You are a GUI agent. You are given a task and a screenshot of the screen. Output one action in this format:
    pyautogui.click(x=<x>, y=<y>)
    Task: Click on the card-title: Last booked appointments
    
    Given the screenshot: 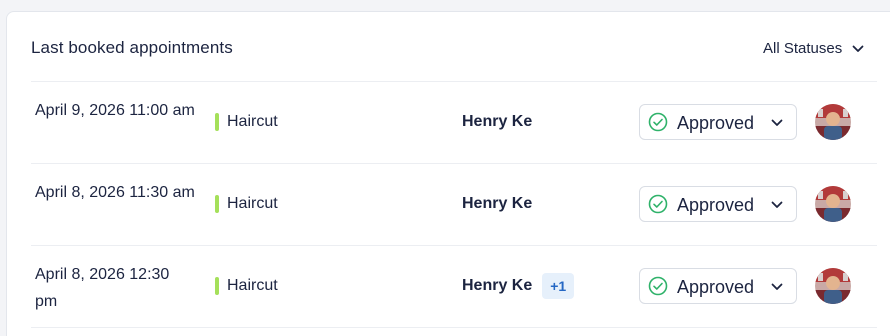 What is the action you would take?
    pyautogui.click(x=132, y=47)
    